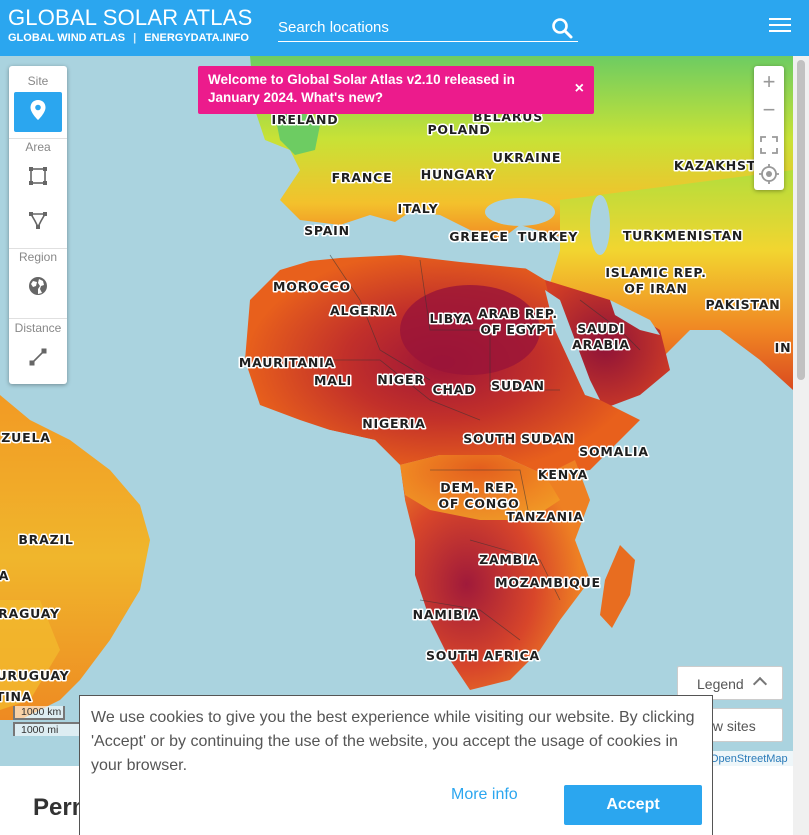  What do you see at coordinates (562, 28) in the screenshot?
I see `search-icon` at bounding box center [562, 28].